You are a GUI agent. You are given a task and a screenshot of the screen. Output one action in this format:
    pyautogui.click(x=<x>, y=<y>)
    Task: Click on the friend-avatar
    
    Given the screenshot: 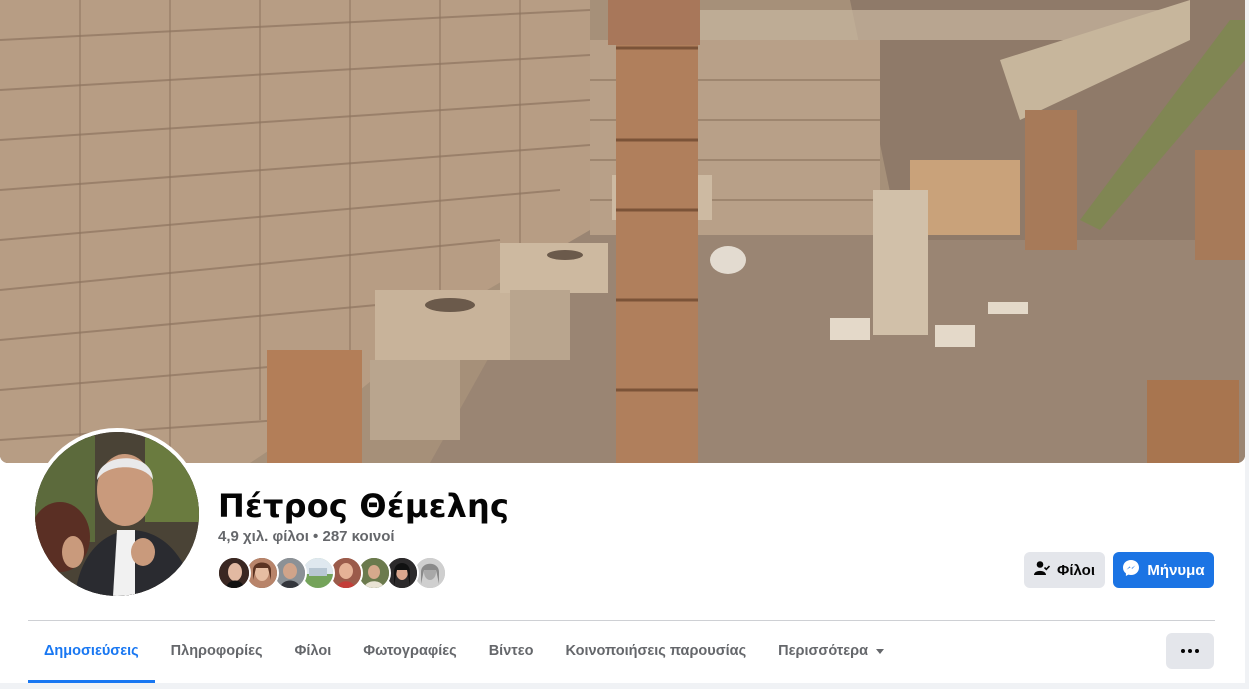 What is the action you would take?
    pyautogui.click(x=234, y=573)
    